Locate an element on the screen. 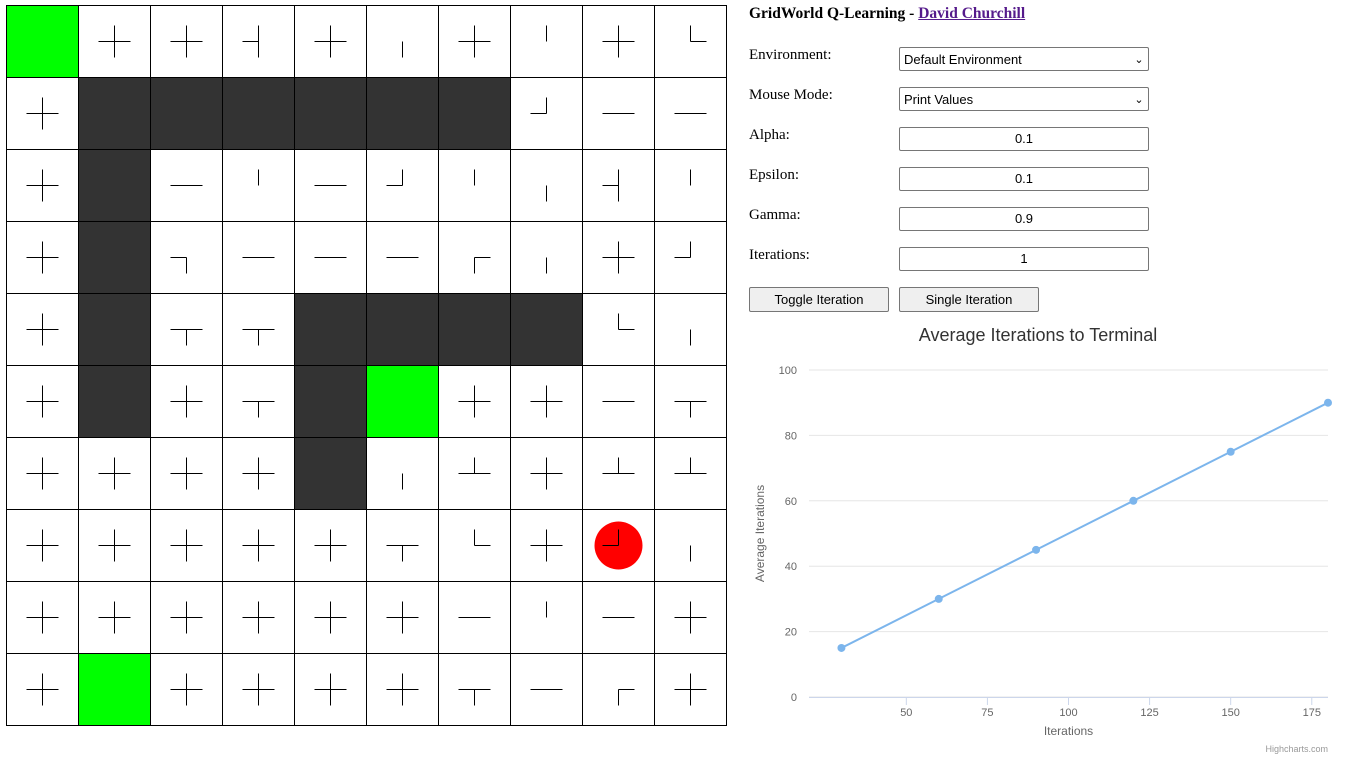 This screenshot has width=1346, height=768. x-tick-label: 50 is located at coordinates (906, 713).